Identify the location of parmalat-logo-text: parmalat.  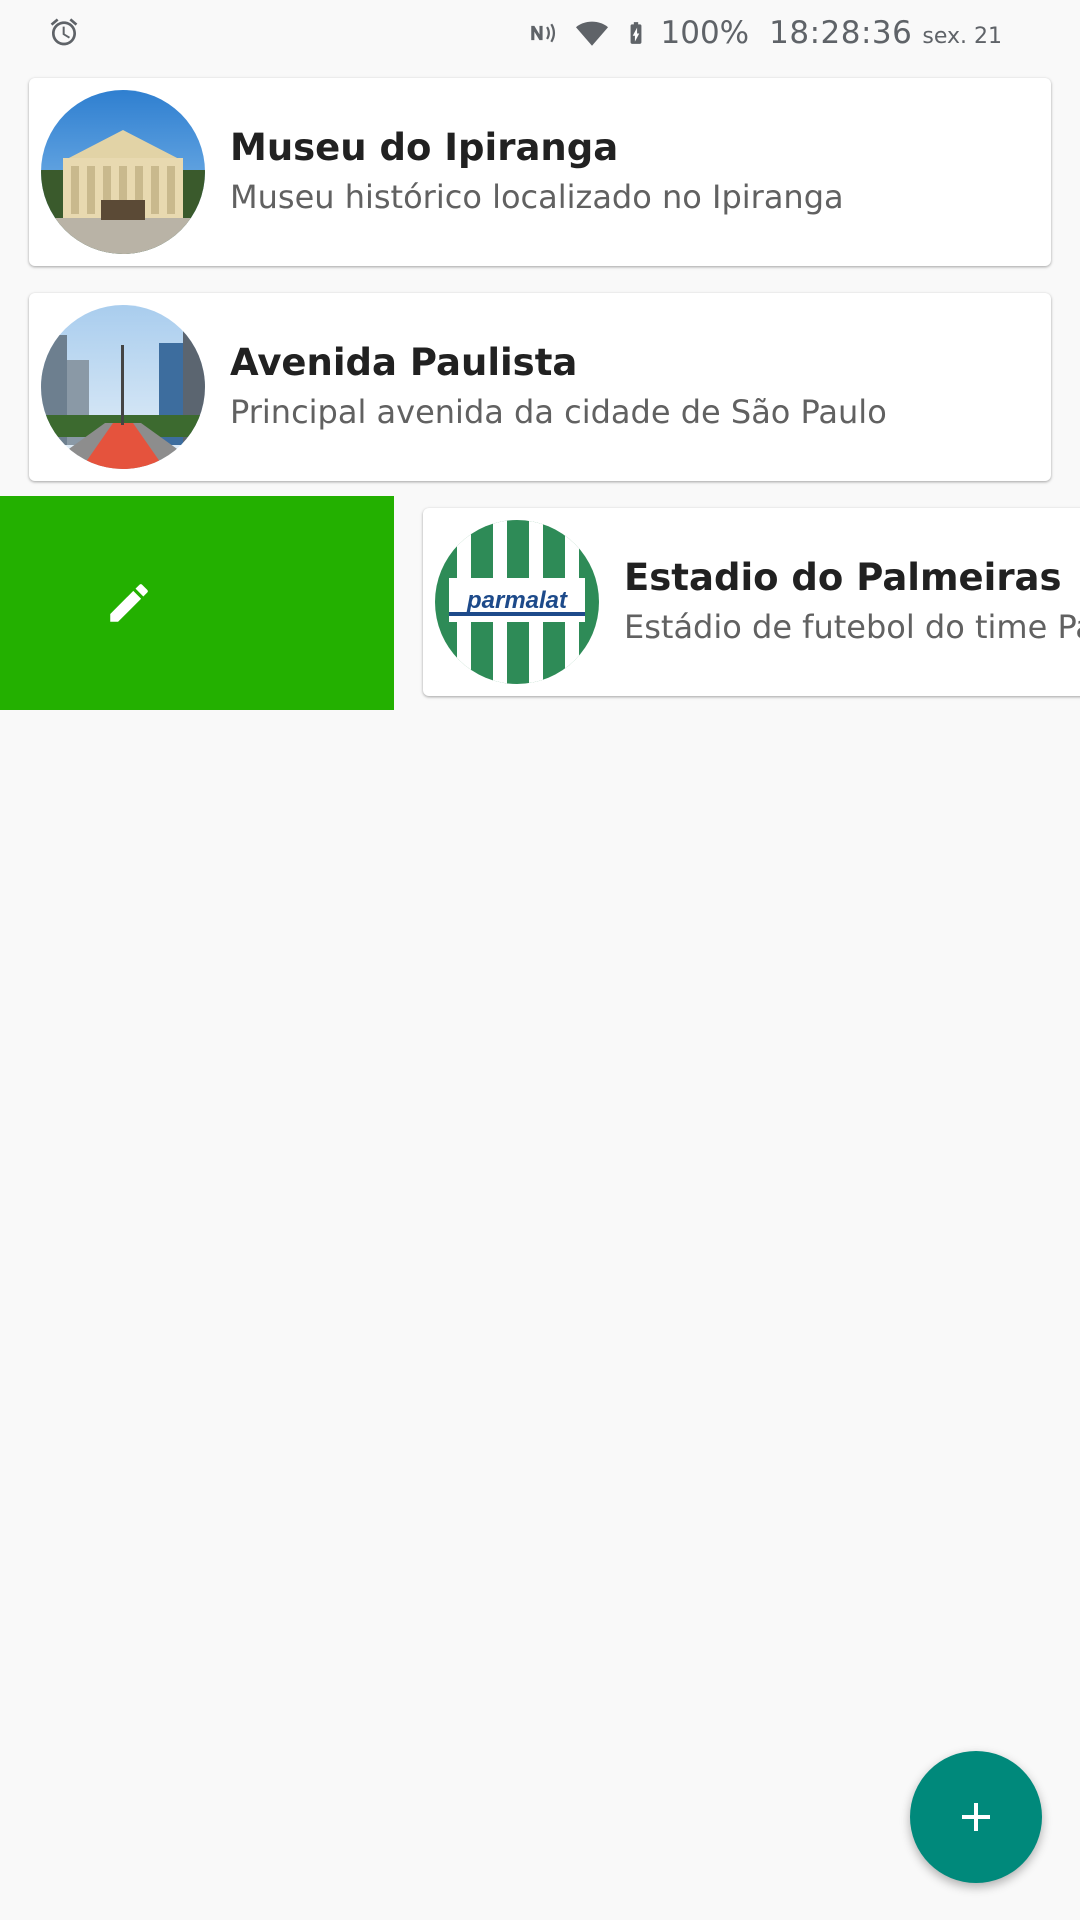
(517, 600).